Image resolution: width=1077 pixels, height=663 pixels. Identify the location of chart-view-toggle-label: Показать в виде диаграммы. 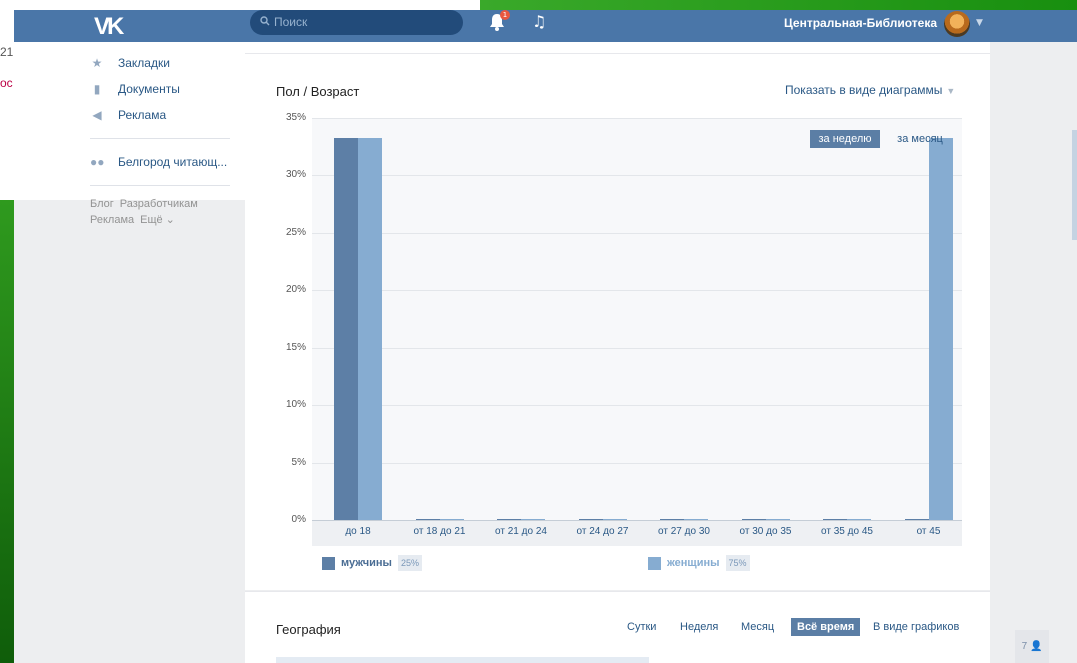
(864, 90).